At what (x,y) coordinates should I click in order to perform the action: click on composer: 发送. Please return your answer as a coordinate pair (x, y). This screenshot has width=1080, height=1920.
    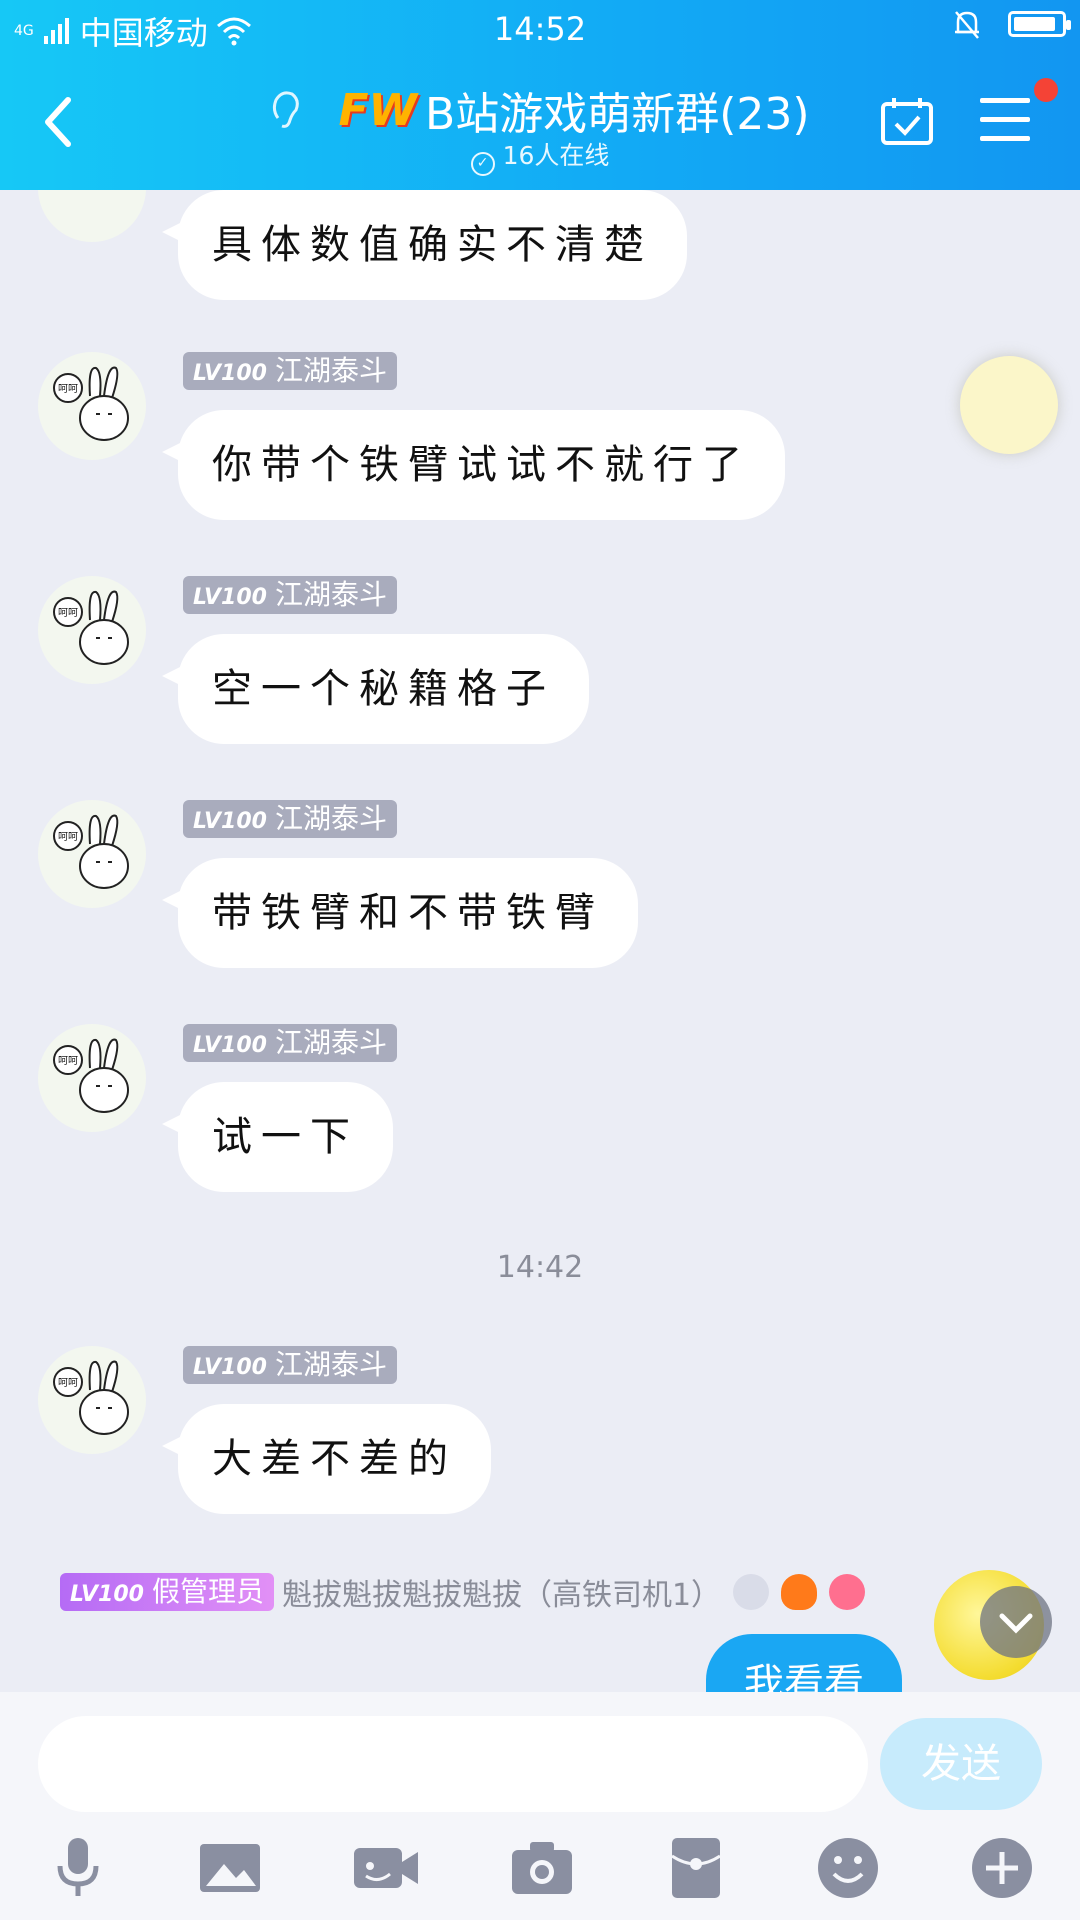
    Looking at the image, I should click on (540, 1806).